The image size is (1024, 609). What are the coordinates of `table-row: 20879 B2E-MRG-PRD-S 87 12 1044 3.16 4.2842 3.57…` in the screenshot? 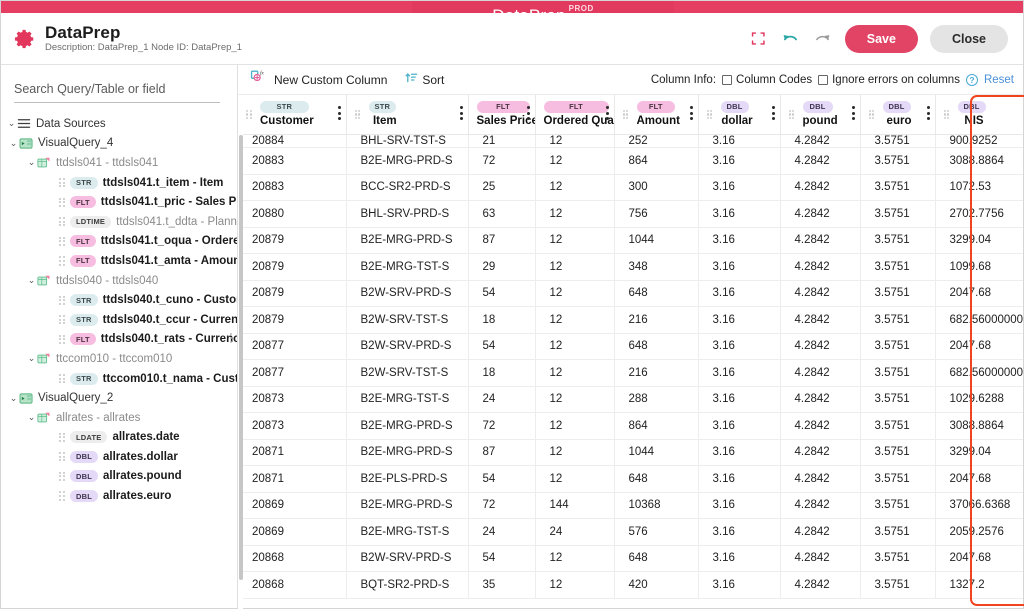 It's located at (631, 240).